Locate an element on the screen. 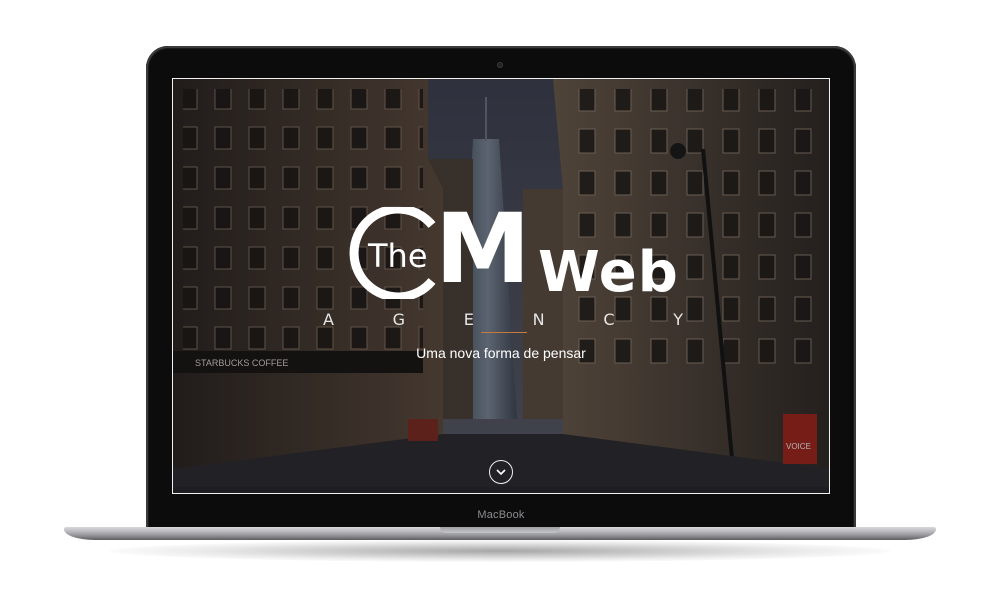 The height and width of the screenshot is (600, 1000). scroll-down-button is located at coordinates (501, 472).